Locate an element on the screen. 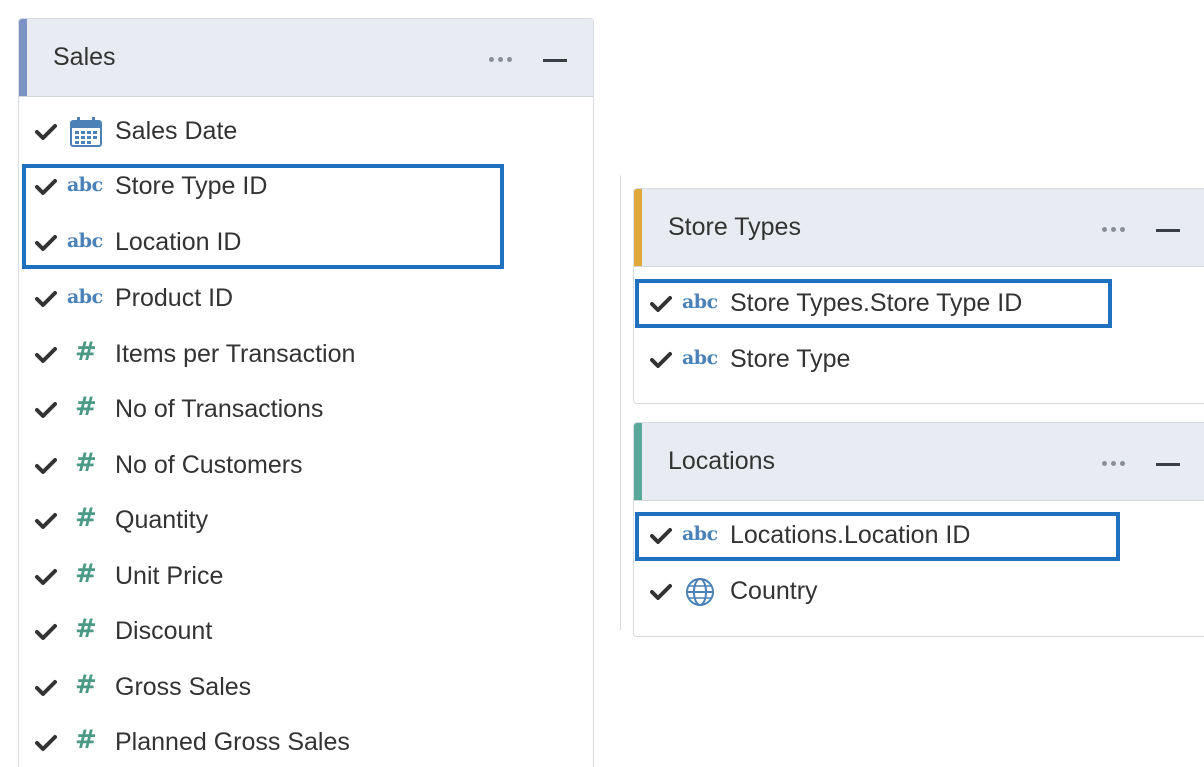 This screenshot has height=767, width=1204. locations-panel-header: Locations is located at coordinates (919, 462).